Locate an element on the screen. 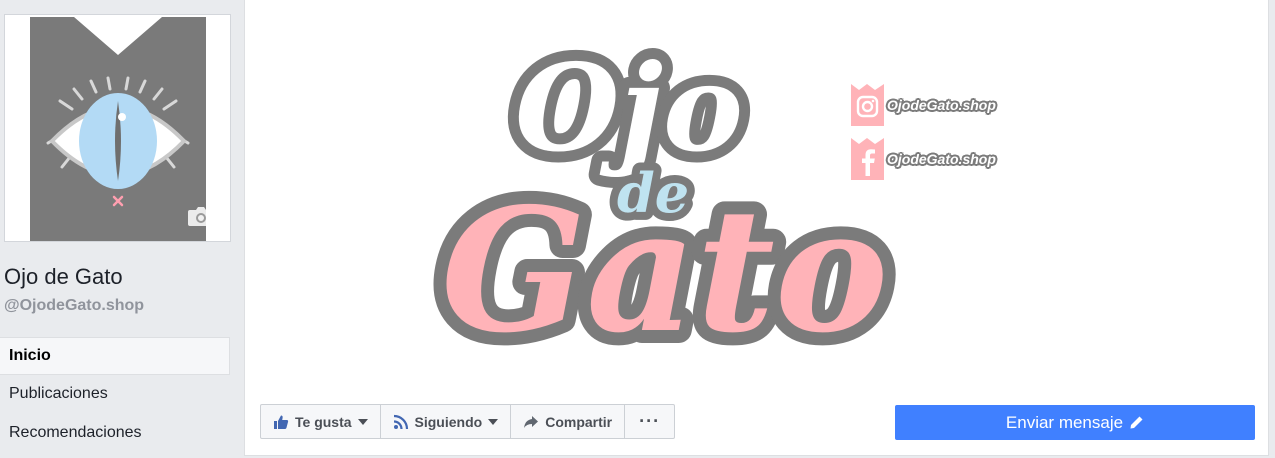 The image size is (1275, 458). following-button: Siguiendo is located at coordinates (446, 421).